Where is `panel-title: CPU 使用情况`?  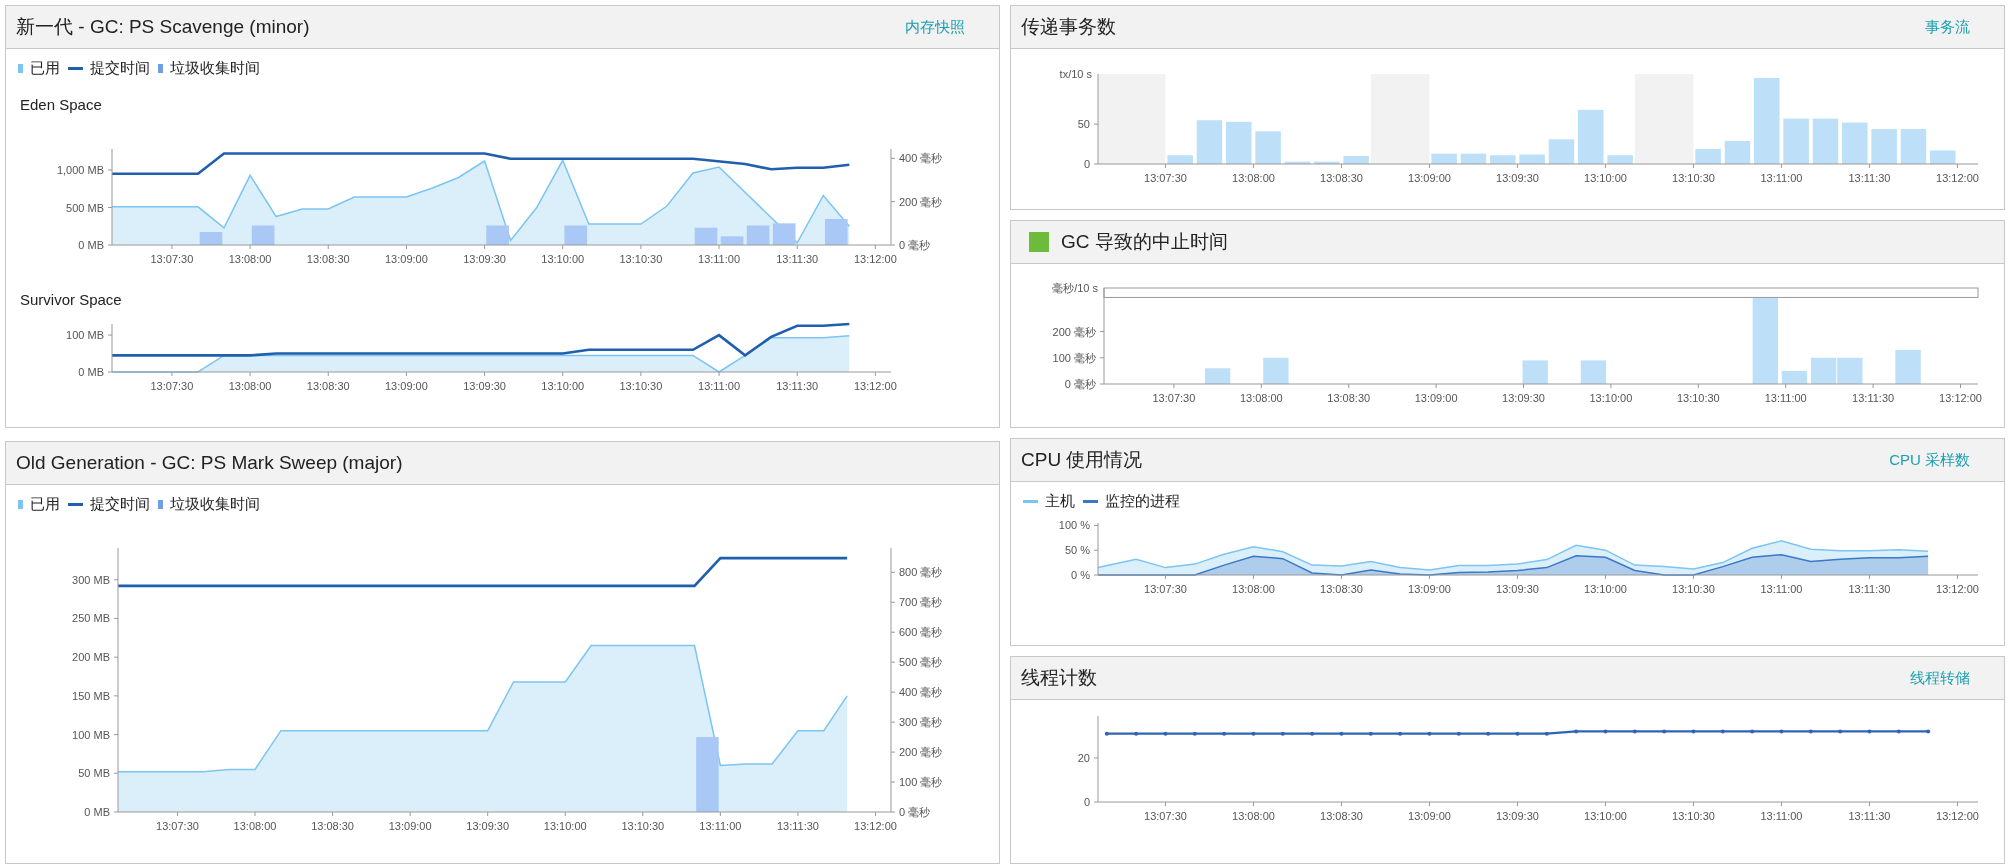
panel-title: CPU 使用情况 is located at coordinates (1082, 460).